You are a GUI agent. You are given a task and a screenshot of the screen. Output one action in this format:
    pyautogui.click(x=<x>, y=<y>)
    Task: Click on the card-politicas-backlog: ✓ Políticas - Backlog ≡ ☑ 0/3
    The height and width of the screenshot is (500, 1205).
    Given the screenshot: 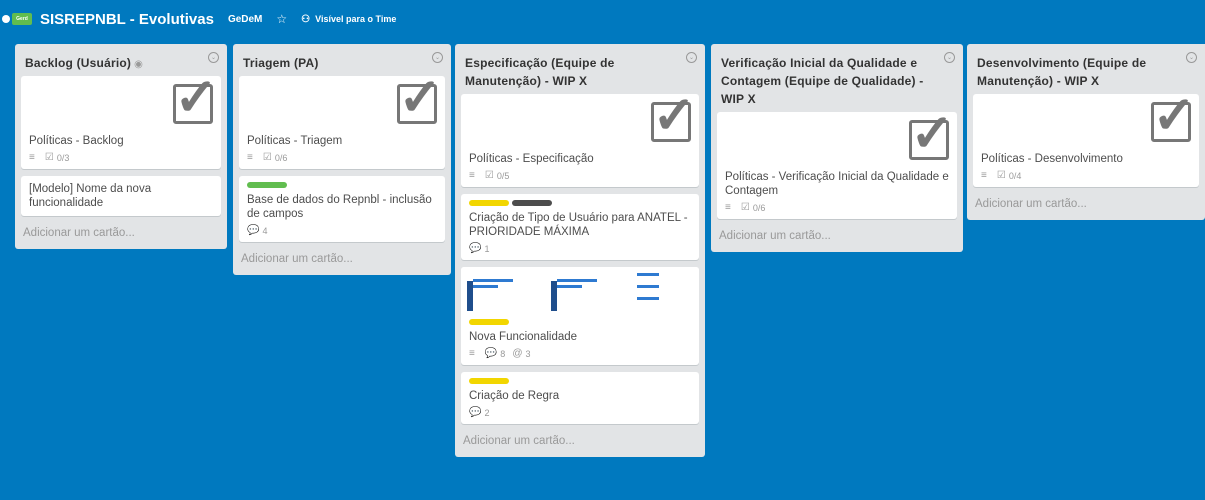 What is the action you would take?
    pyautogui.click(x=121, y=120)
    